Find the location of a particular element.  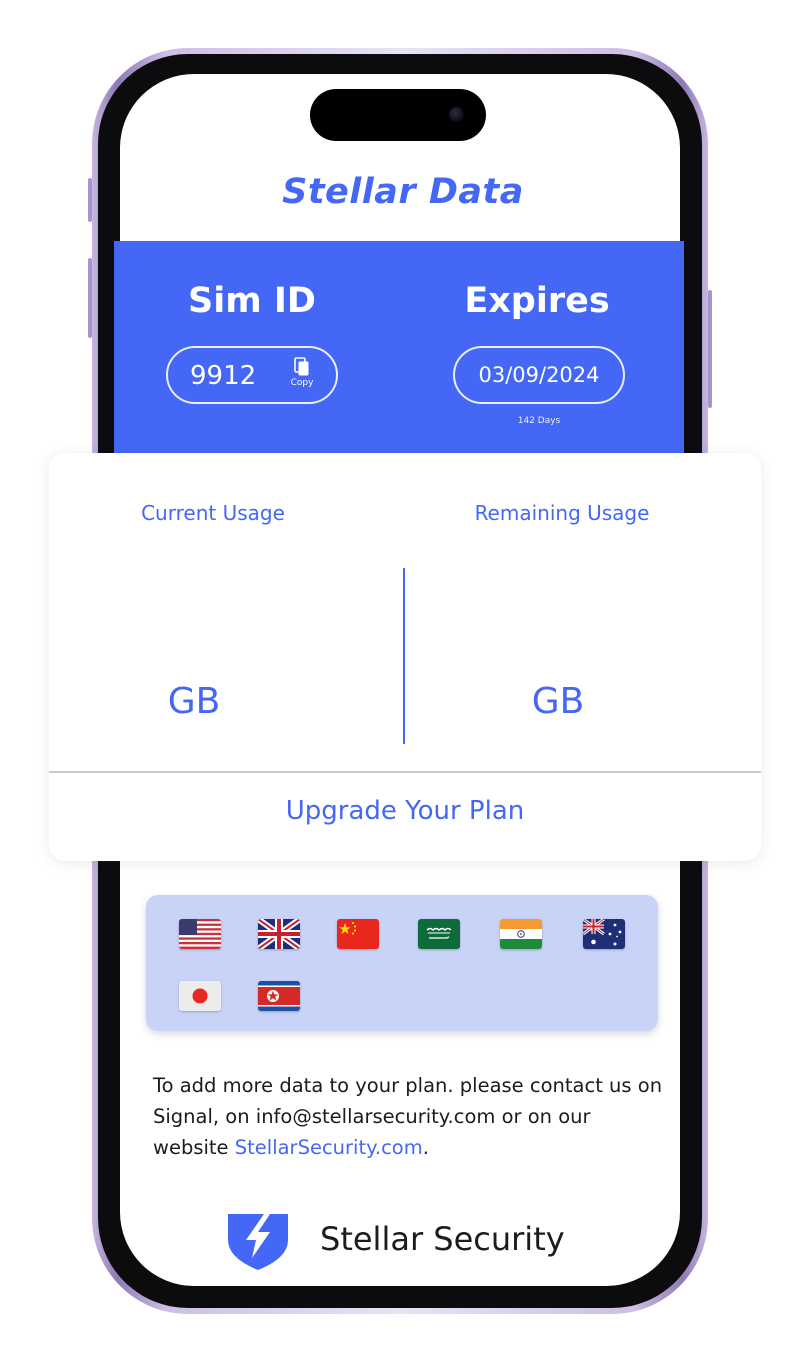

usage-divider is located at coordinates (404, 656).